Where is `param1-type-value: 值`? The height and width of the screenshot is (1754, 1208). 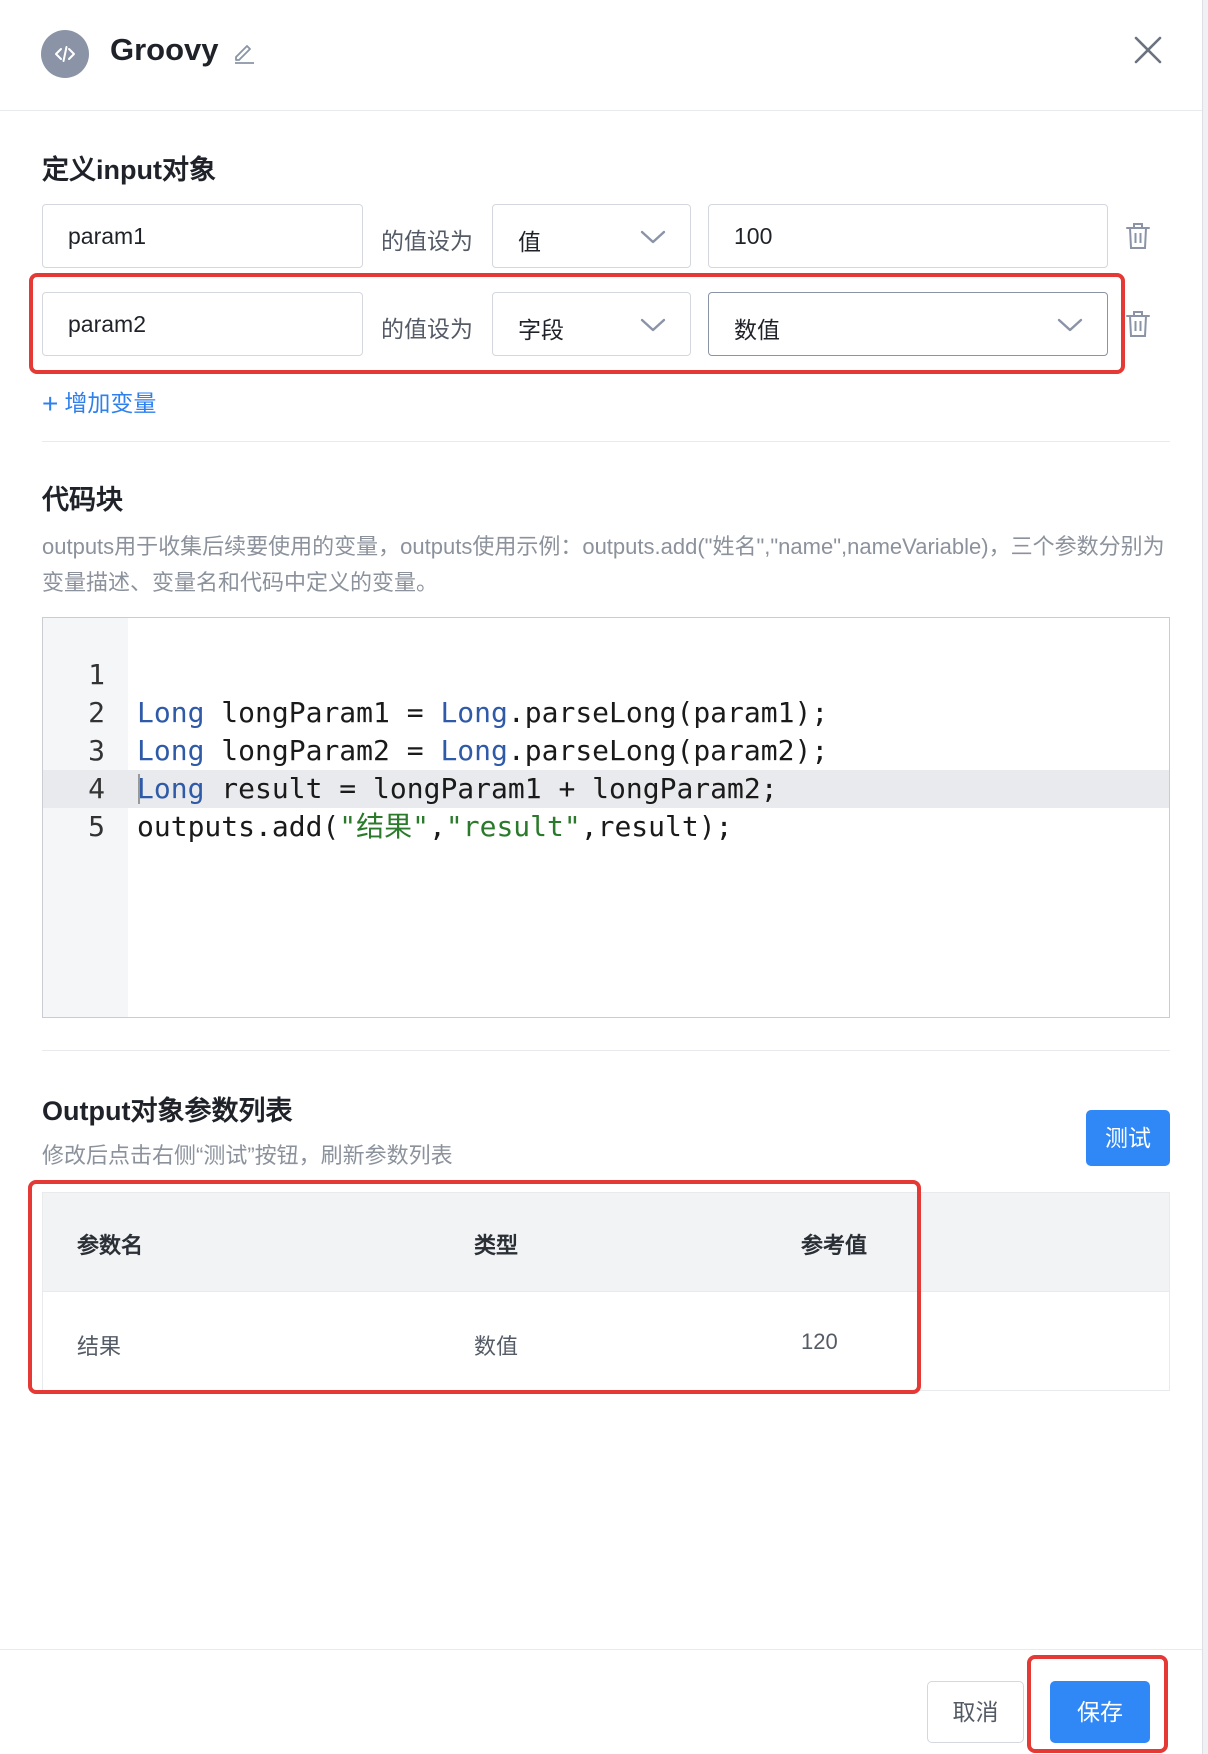 param1-type-value: 值 is located at coordinates (529, 242).